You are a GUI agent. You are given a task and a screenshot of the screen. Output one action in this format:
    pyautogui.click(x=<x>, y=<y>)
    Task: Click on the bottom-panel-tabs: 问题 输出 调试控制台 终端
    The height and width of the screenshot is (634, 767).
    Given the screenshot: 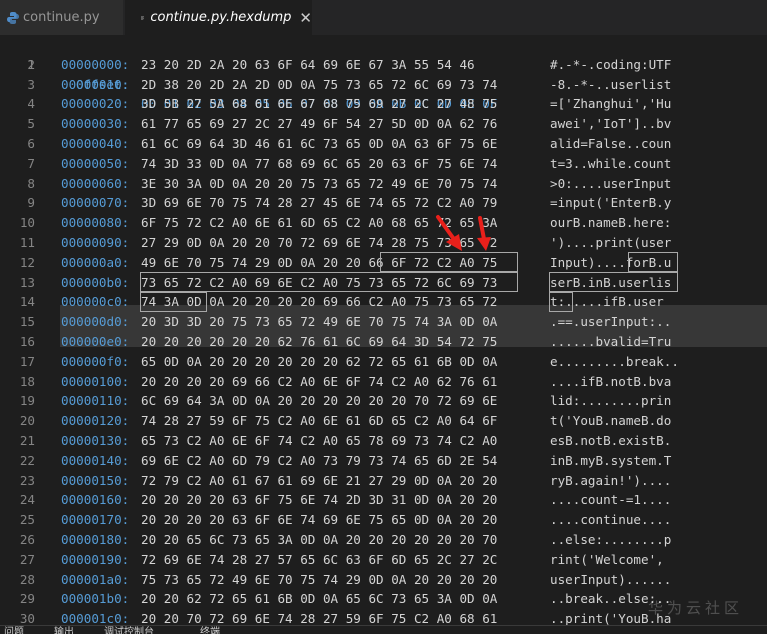 What is the action you would take?
    pyautogui.click(x=383, y=629)
    